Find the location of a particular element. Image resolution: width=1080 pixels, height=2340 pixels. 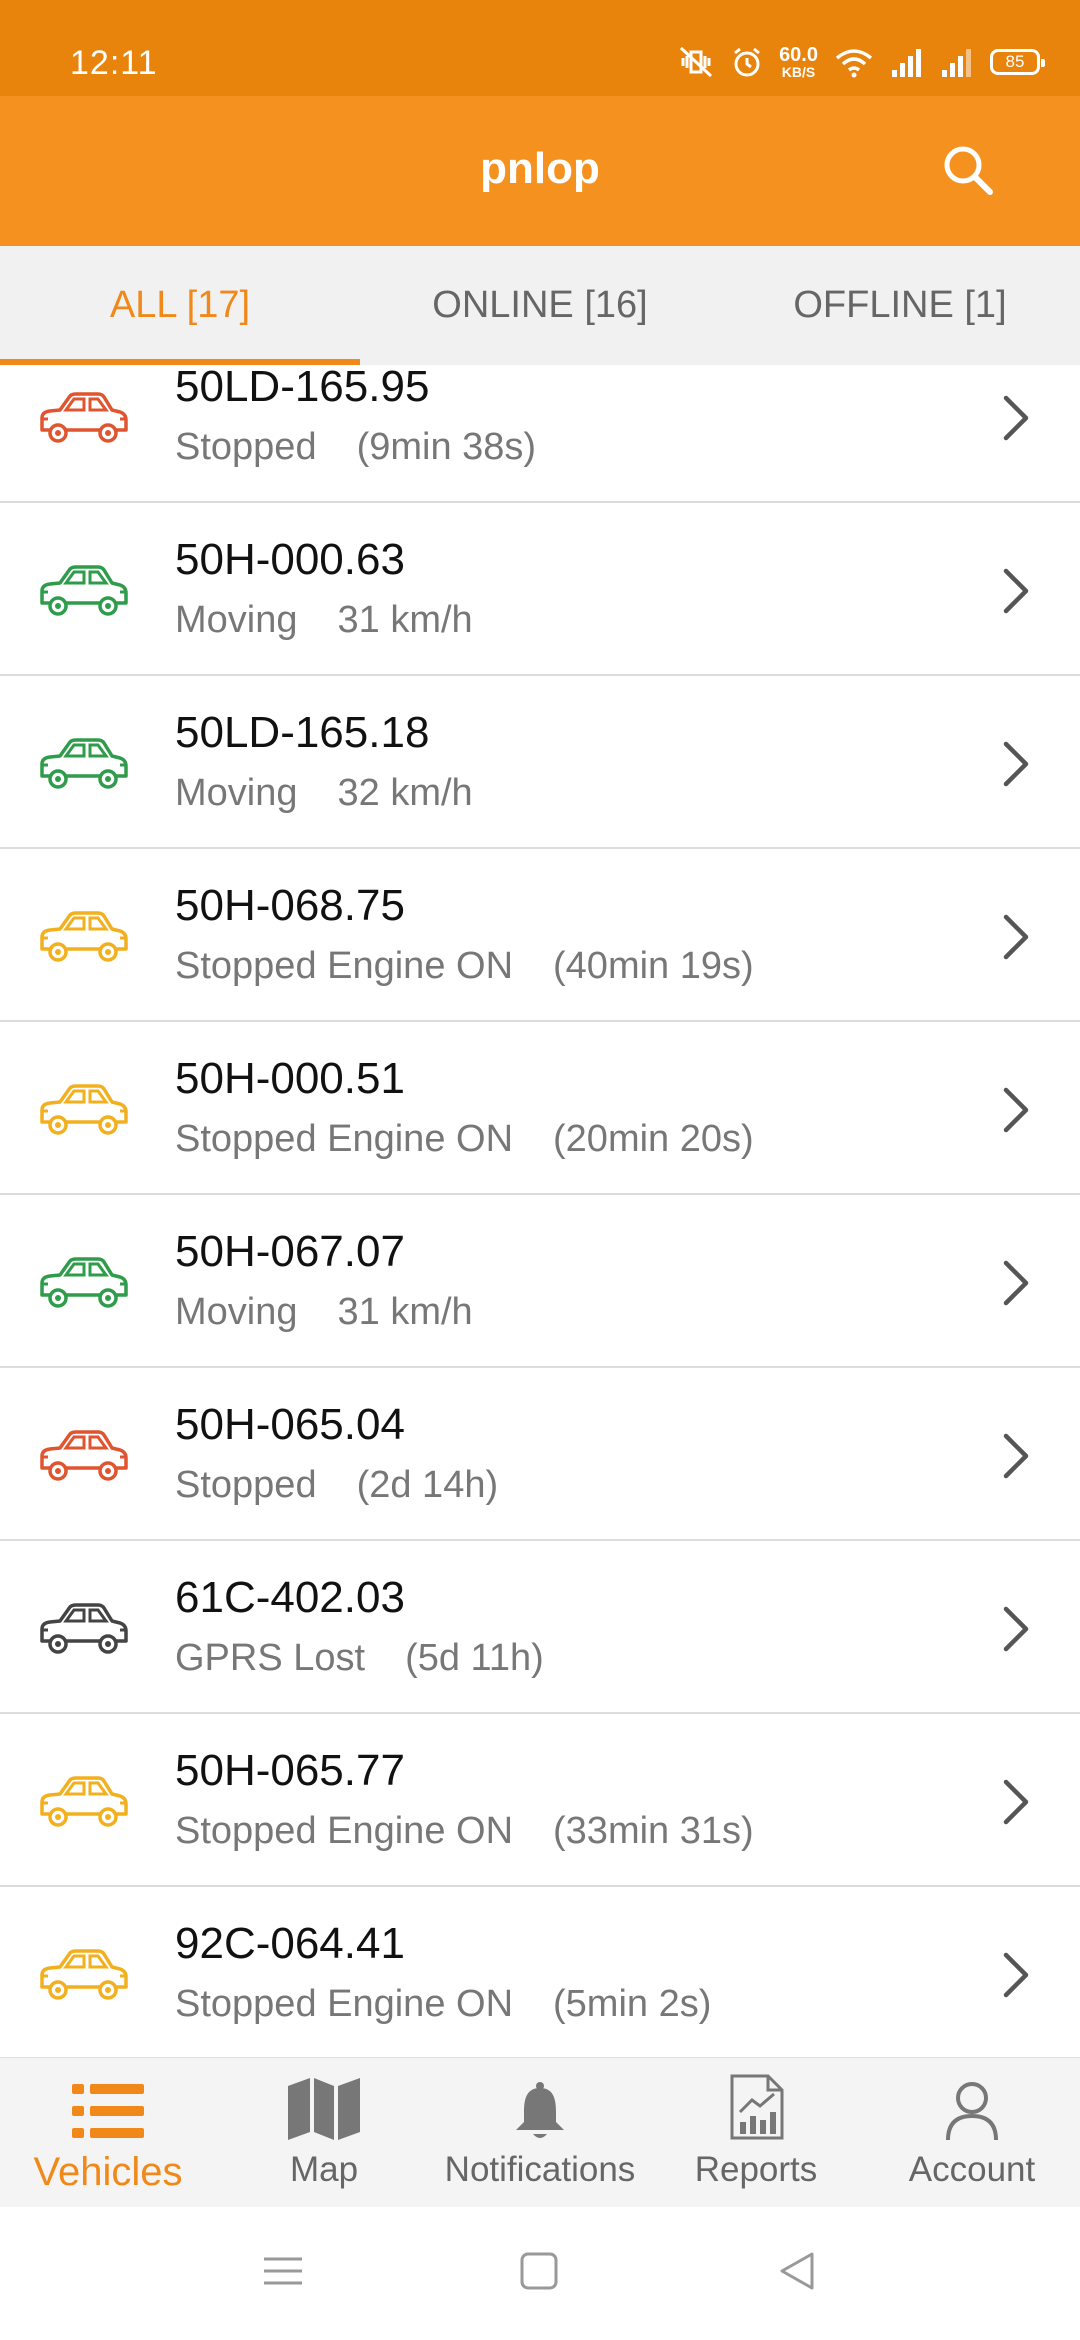

vehicle-status: Stopped (2d 14h) is located at coordinates (336, 1485).